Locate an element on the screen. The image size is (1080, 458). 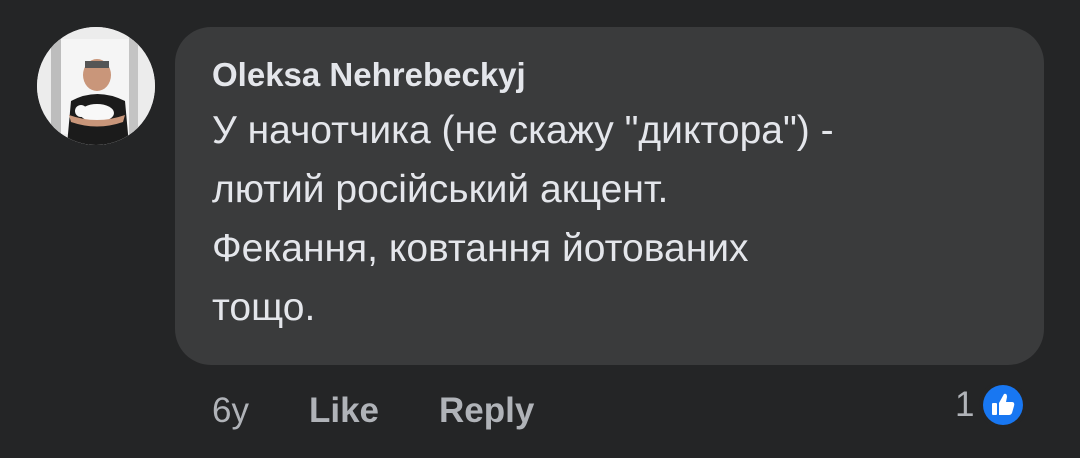
thumbs-up-icon is located at coordinates (1003, 405).